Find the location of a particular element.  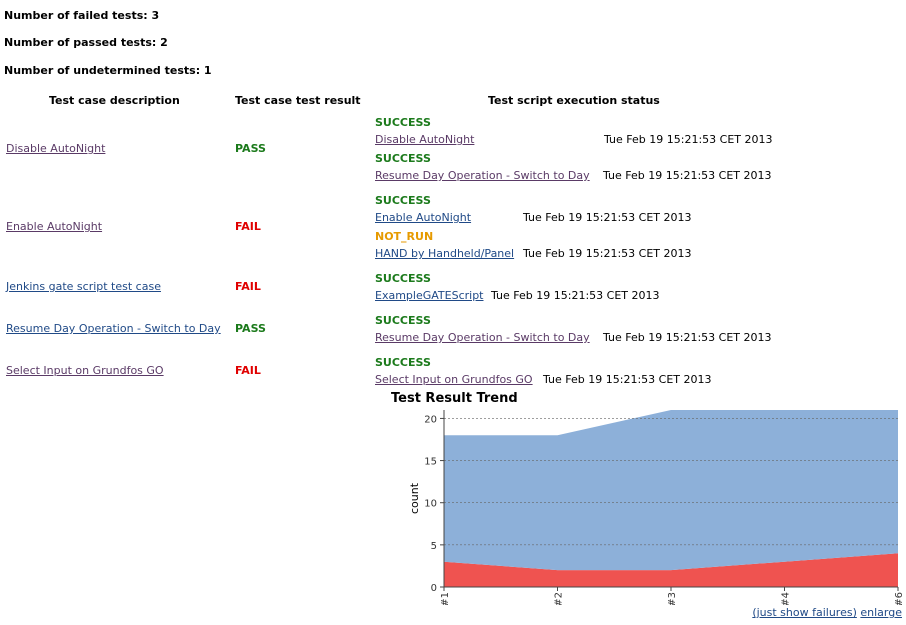

chart-title: Test Result Trend is located at coordinates (454, 398).